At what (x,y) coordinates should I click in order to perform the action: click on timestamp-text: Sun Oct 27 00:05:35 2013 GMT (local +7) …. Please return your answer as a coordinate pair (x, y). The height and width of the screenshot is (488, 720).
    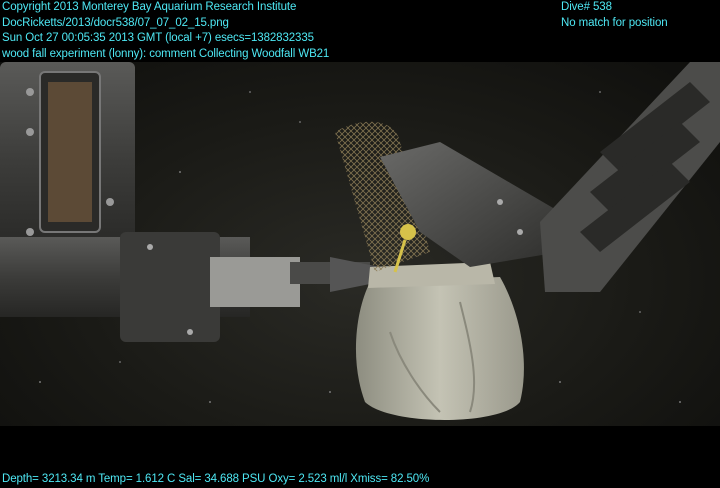
    Looking at the image, I should click on (158, 38).